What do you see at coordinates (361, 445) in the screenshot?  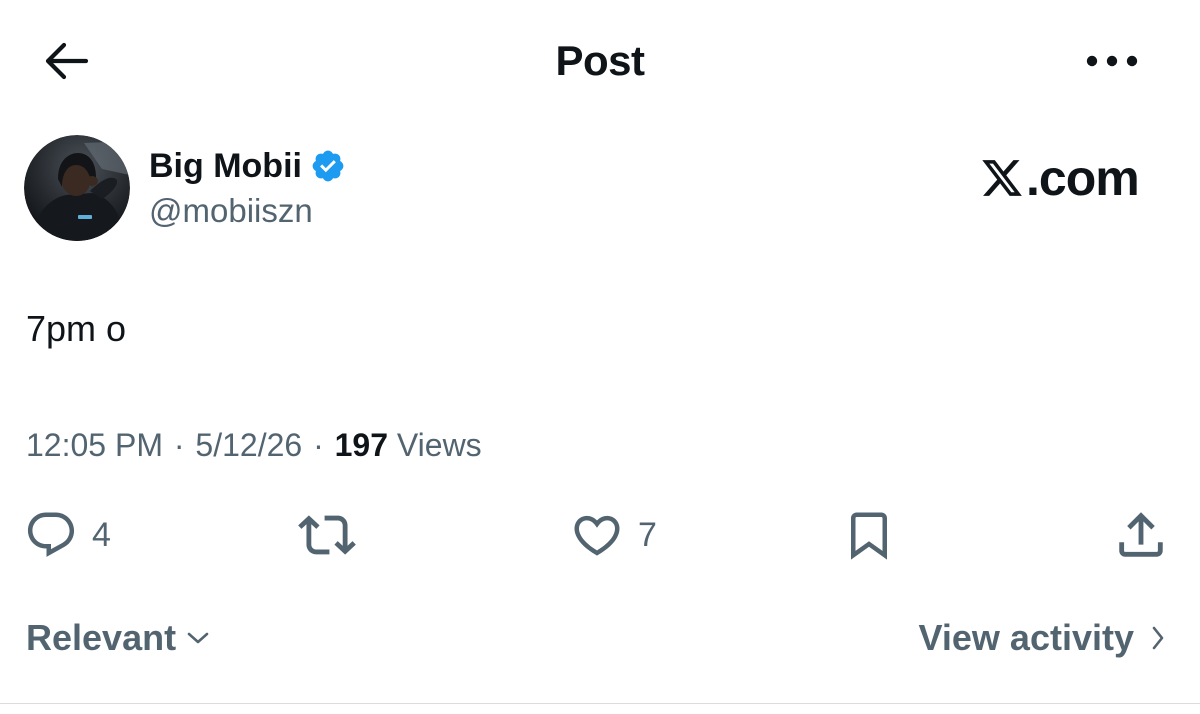 I see `views-count: 197` at bounding box center [361, 445].